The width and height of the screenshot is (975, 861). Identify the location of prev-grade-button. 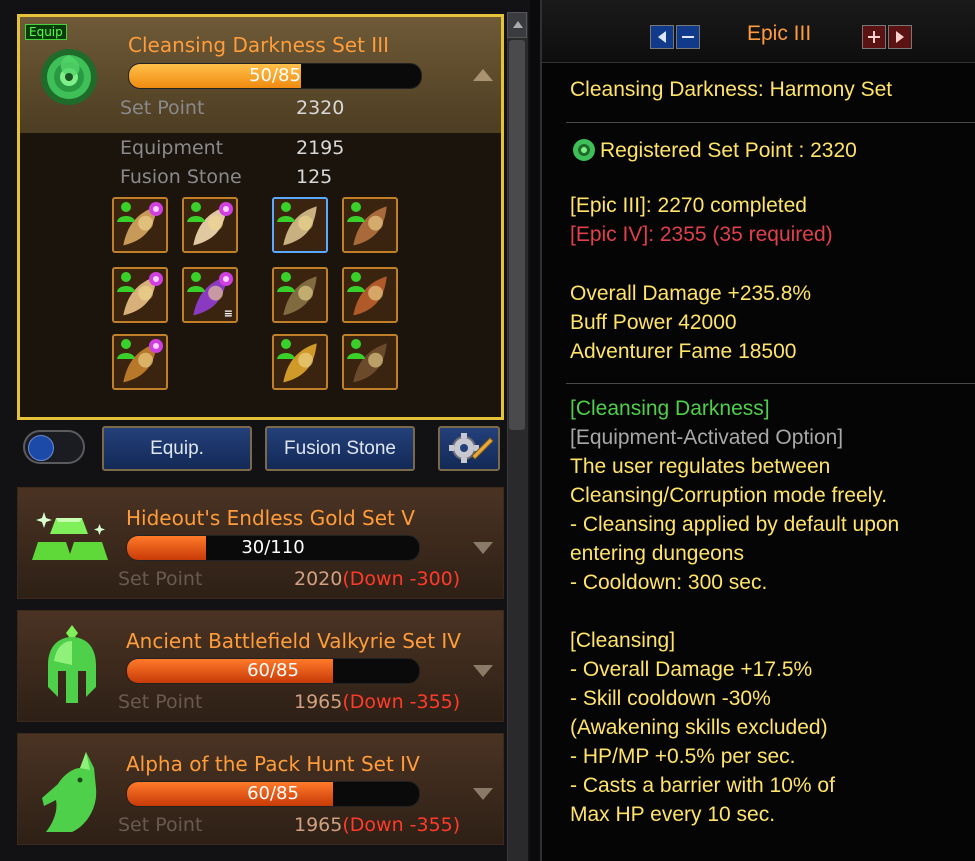
(662, 37).